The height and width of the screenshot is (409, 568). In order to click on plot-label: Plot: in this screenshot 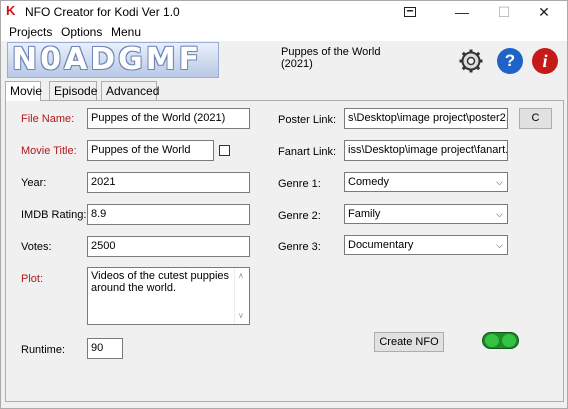, I will do `click(32, 279)`.